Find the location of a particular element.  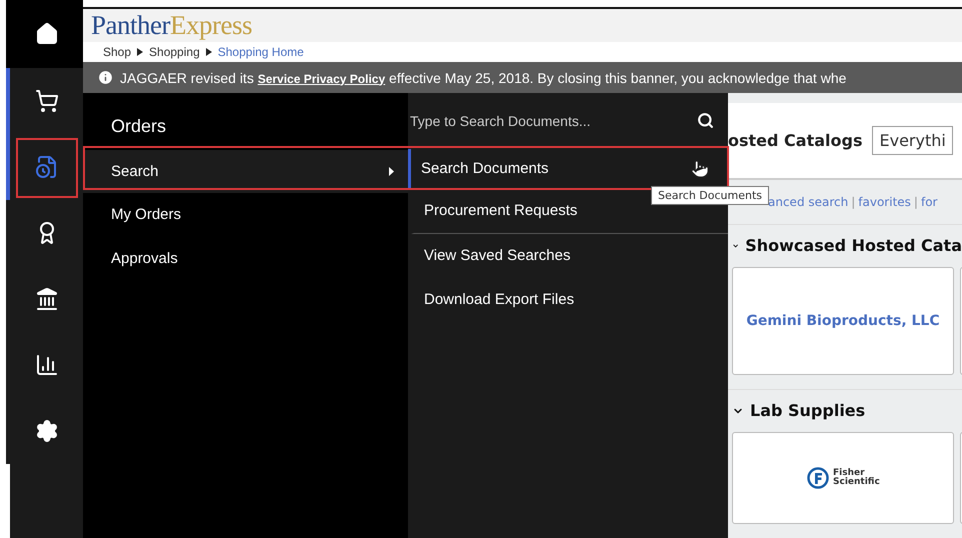

logo: PantherExpress is located at coordinates (171, 25).